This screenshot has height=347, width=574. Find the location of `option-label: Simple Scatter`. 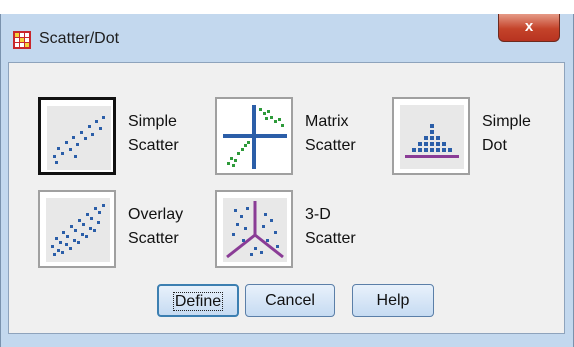

option-label: Simple Scatter is located at coordinates (153, 133).